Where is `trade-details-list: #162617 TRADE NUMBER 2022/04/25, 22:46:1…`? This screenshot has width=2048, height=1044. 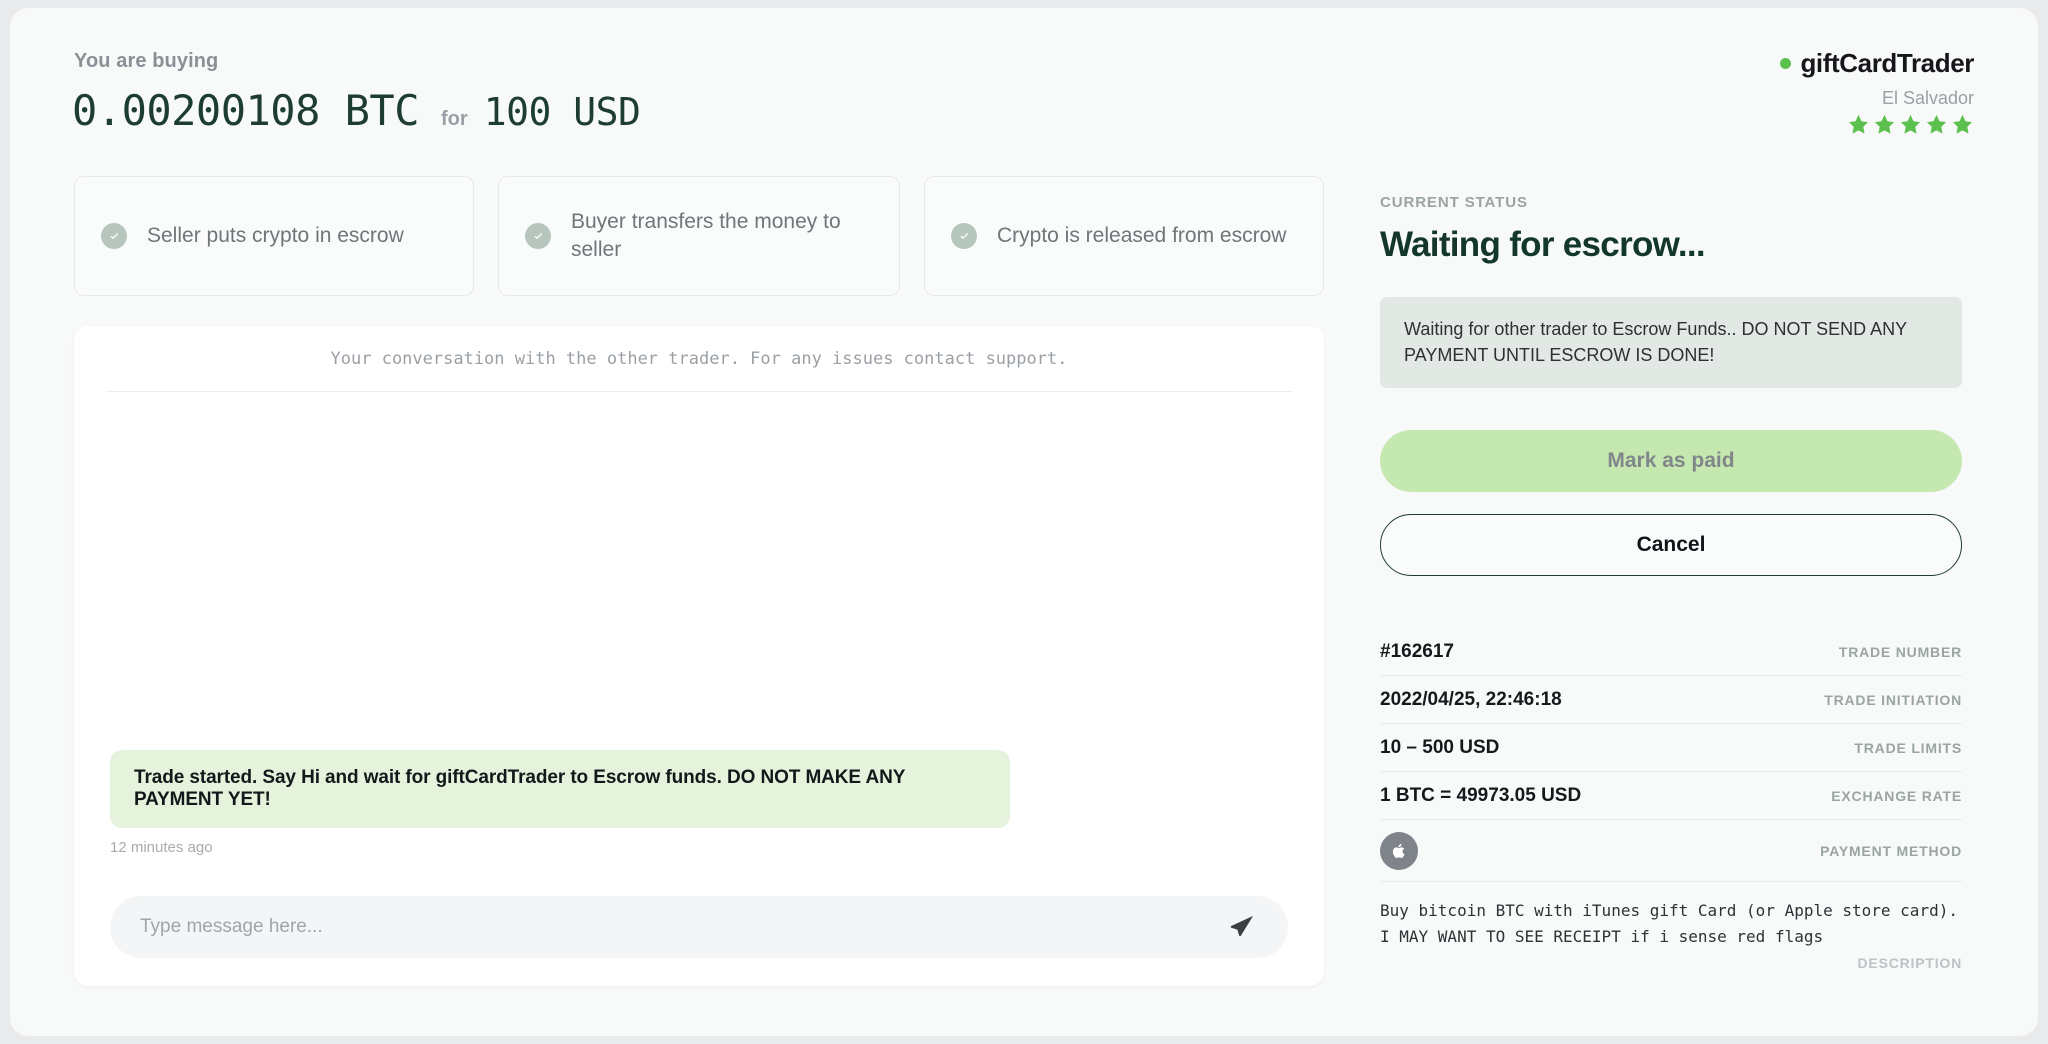 trade-details-list: #162617 TRADE NUMBER 2022/04/25, 22:46:1… is located at coordinates (1671, 755).